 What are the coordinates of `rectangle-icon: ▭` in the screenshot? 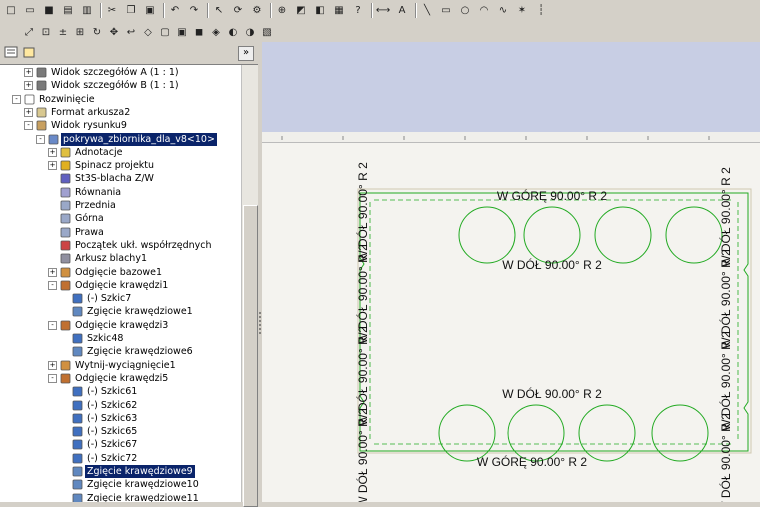 It's located at (446, 10).